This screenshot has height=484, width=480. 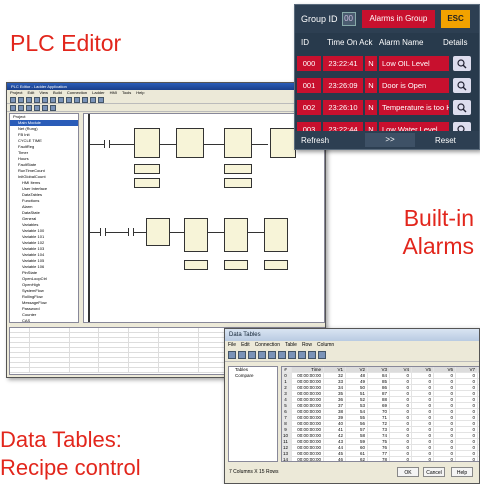 What do you see at coordinates (308, 369) in the screenshot?
I see `column-header: Time` at bounding box center [308, 369].